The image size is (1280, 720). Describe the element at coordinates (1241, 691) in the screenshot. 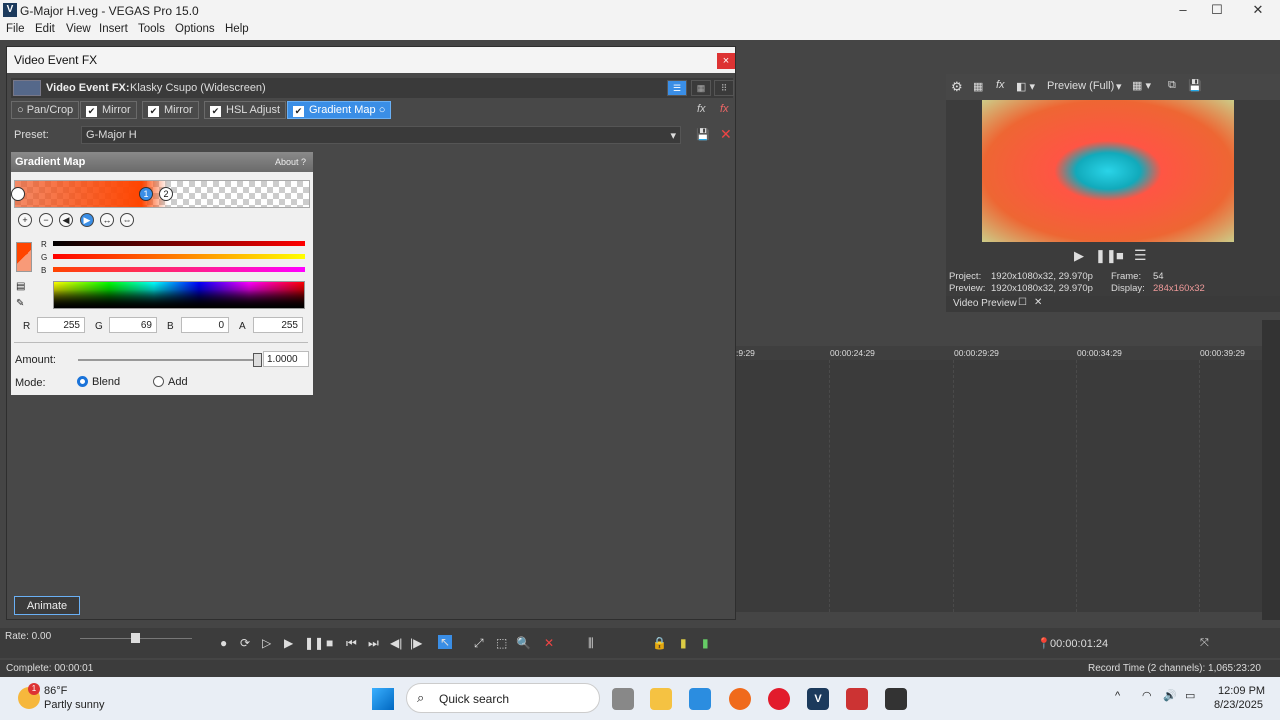

I see `clock-time: 12:09 PM` at that location.